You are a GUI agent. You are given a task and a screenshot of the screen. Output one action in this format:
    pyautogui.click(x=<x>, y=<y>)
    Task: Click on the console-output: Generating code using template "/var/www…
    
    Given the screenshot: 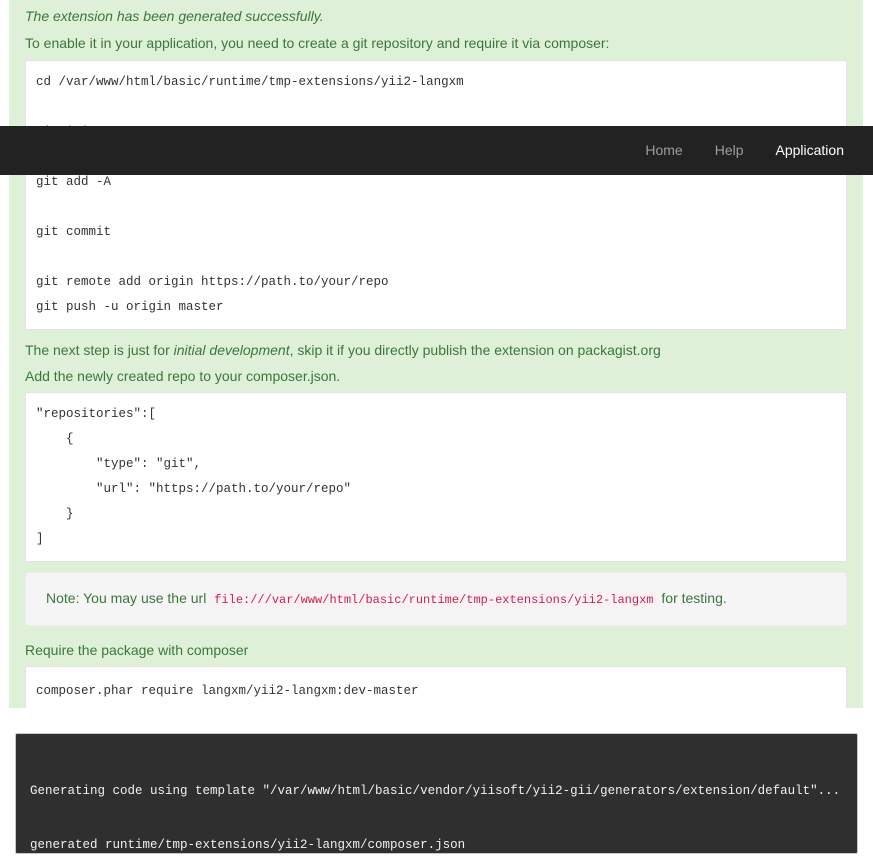 What is the action you would take?
    pyautogui.click(x=436, y=793)
    